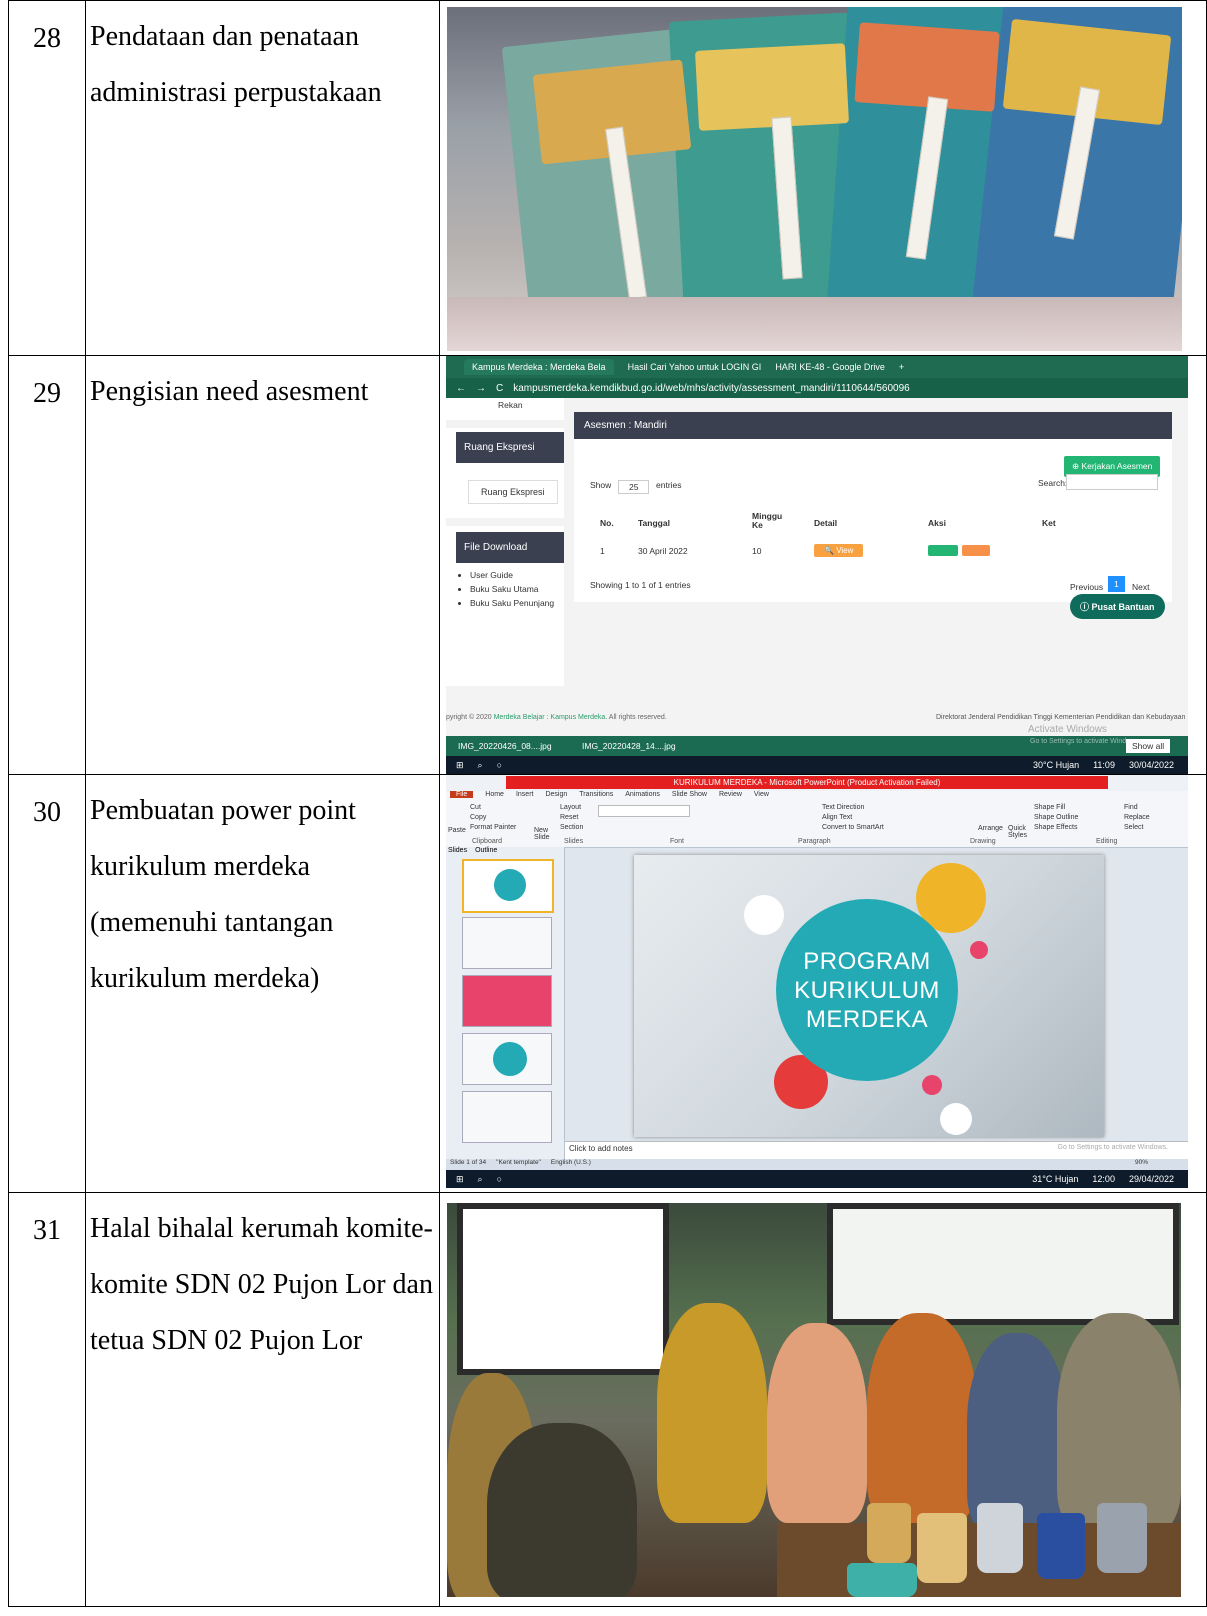 The image size is (1207, 1616). Describe the element at coordinates (1056, 818) in the screenshot. I see `shape-outline-button: Shape Outline` at that location.